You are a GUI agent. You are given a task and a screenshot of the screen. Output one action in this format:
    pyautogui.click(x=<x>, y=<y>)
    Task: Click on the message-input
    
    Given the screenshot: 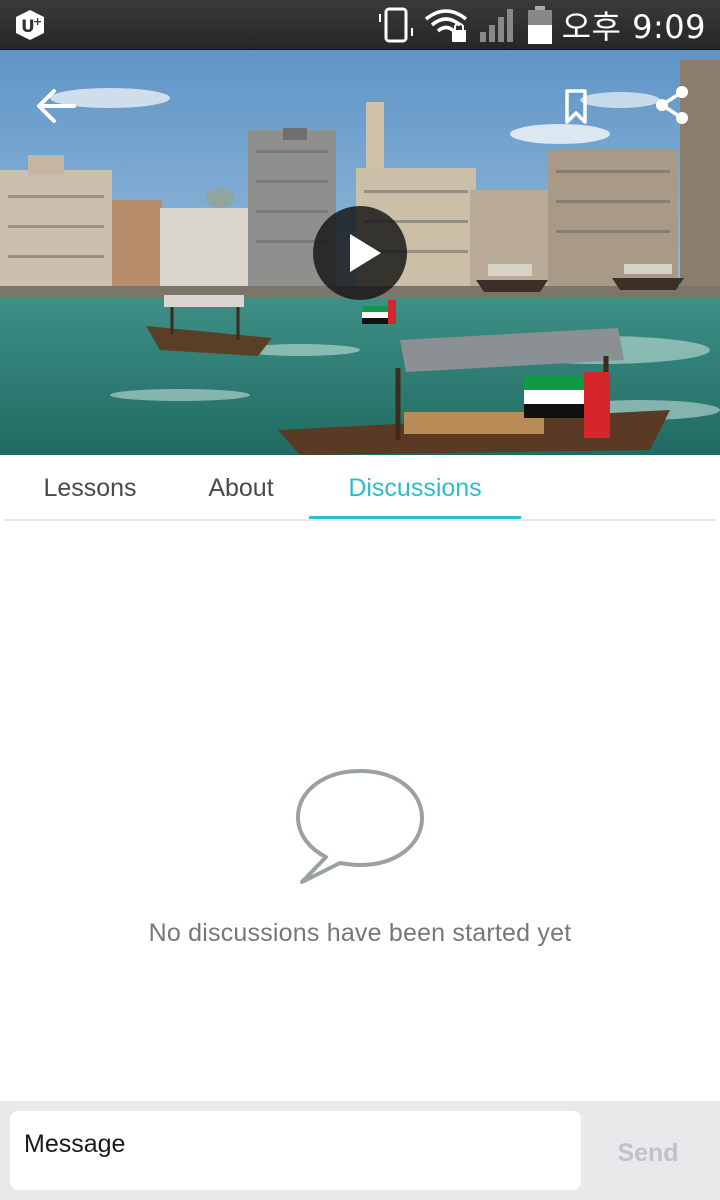 What is the action you would take?
    pyautogui.click(x=295, y=1150)
    